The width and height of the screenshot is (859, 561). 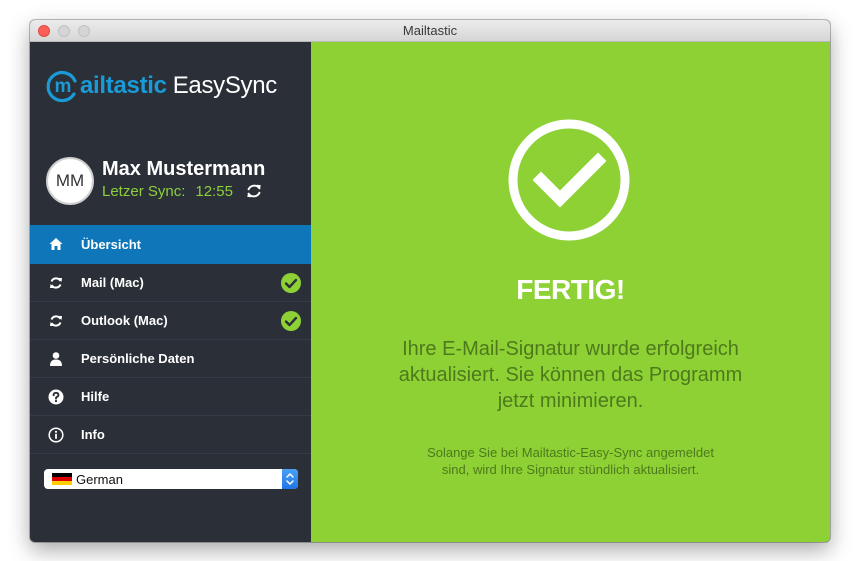 I want to click on language-select-value: German, so click(x=99, y=479).